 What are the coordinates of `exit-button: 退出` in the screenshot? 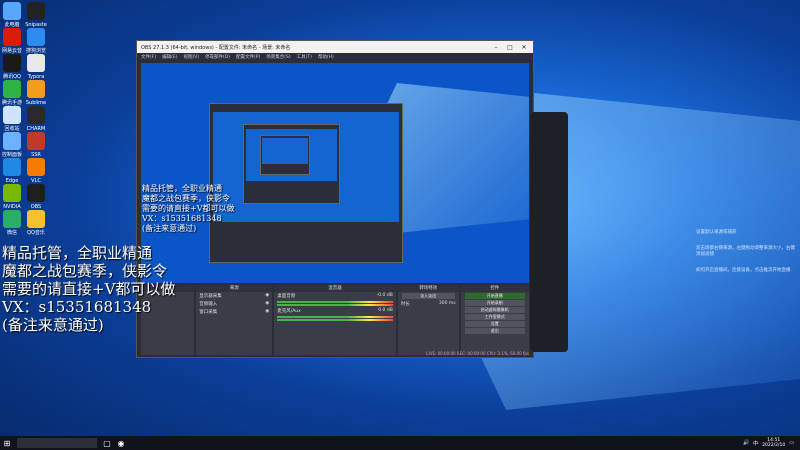 It's located at (494, 331).